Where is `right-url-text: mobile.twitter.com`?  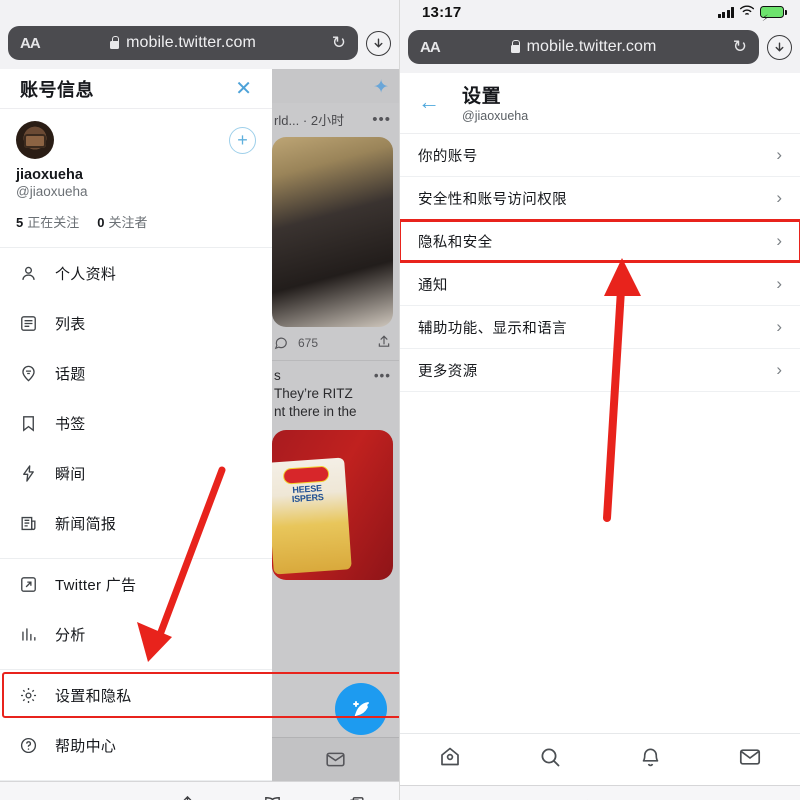 right-url-text: mobile.twitter.com is located at coordinates (591, 46).